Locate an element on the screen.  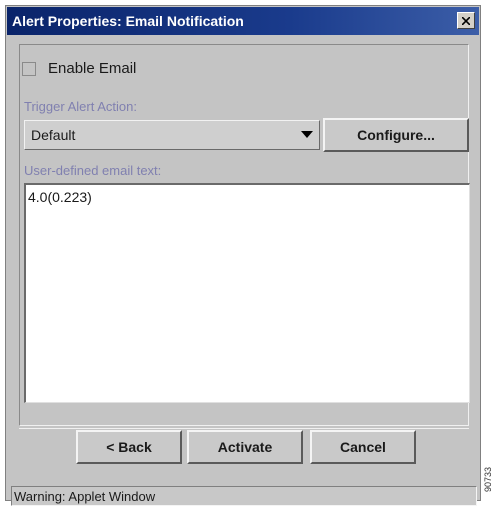
email-text-label: User-defined email text: is located at coordinates (93, 170).